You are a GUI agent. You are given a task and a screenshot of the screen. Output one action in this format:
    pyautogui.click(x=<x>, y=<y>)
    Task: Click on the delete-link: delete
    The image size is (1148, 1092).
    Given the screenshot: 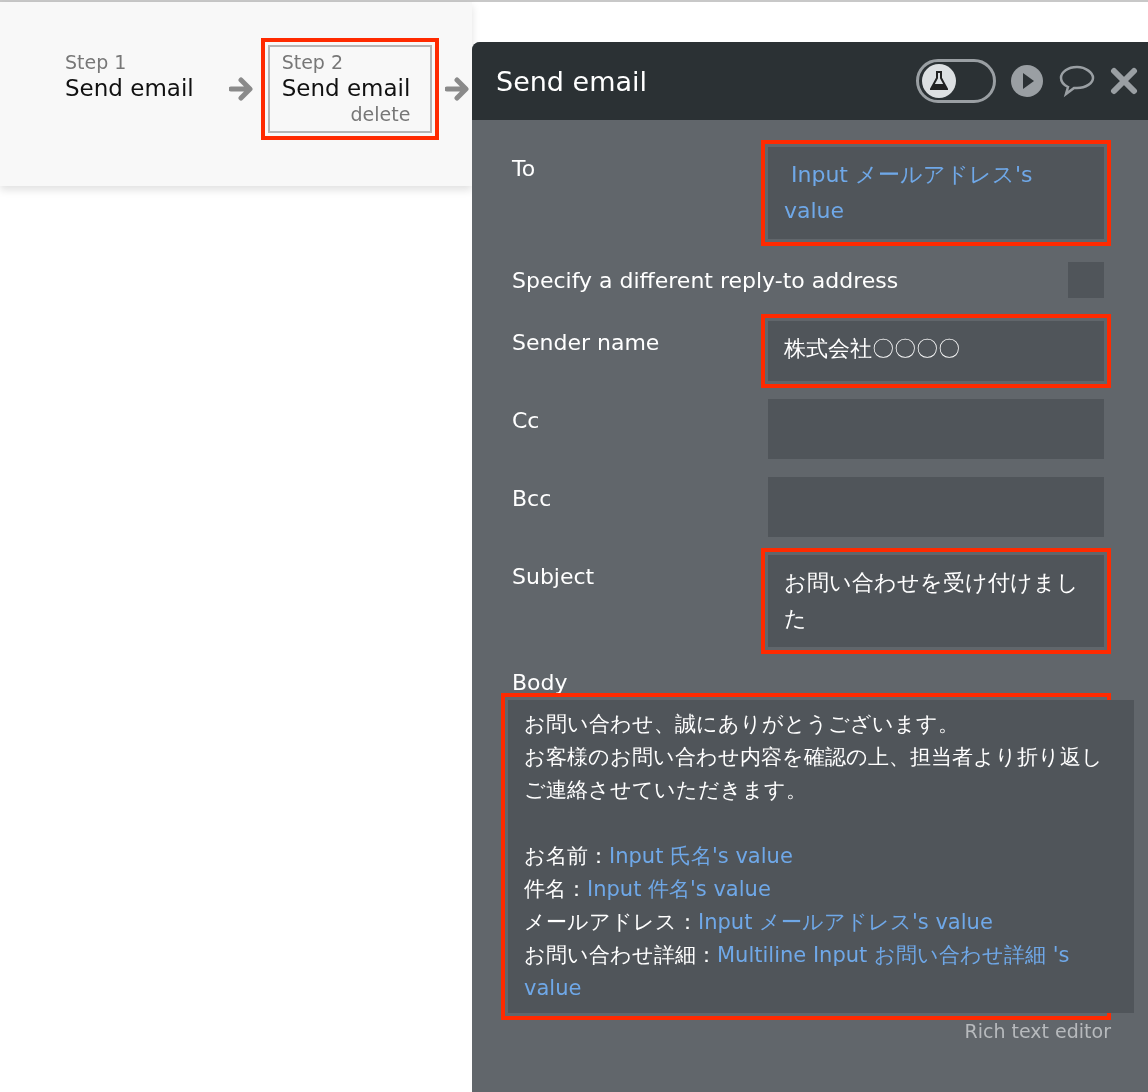 What is the action you would take?
    pyautogui.click(x=380, y=114)
    